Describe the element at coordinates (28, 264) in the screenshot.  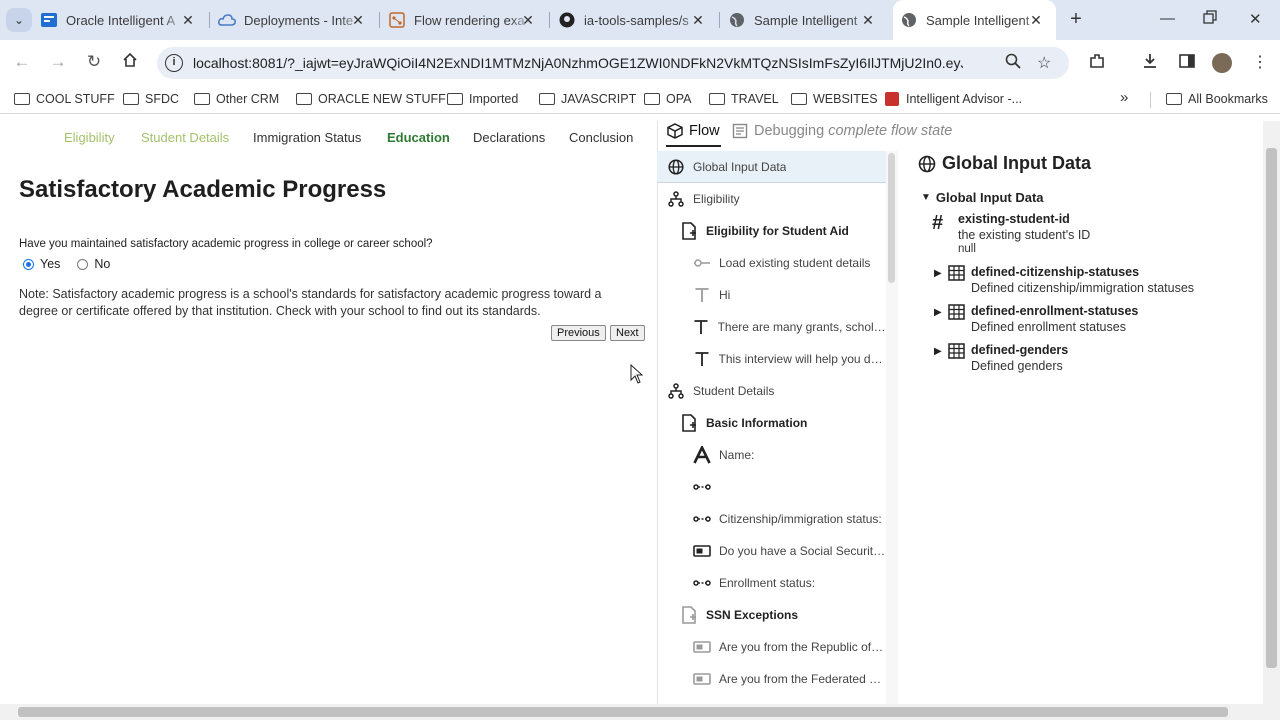
I see `radio-yes` at that location.